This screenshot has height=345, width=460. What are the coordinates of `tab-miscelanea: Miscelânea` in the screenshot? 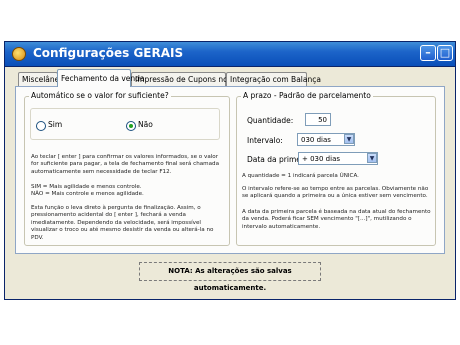 It's located at (41, 79).